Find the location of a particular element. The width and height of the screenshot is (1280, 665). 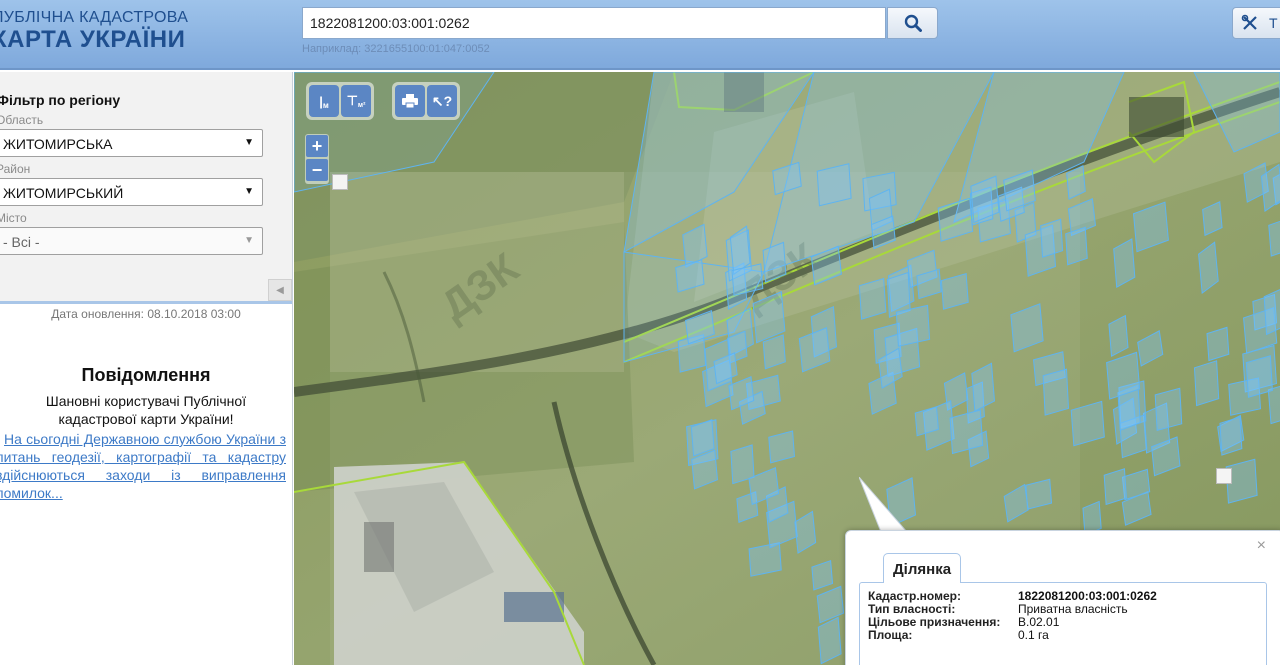

tab-parcel: Ділянка is located at coordinates (922, 568).